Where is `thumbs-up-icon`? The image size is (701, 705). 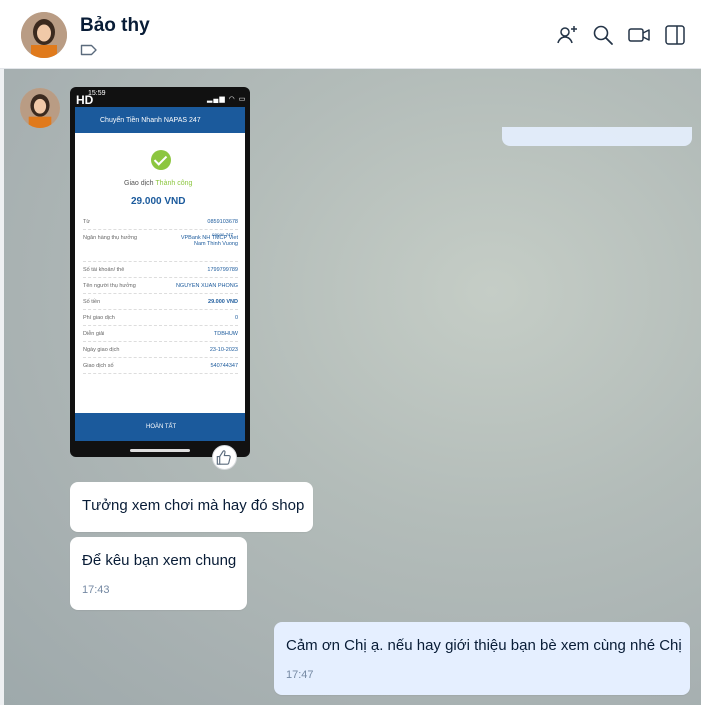
thumbs-up-icon is located at coordinates (223, 457).